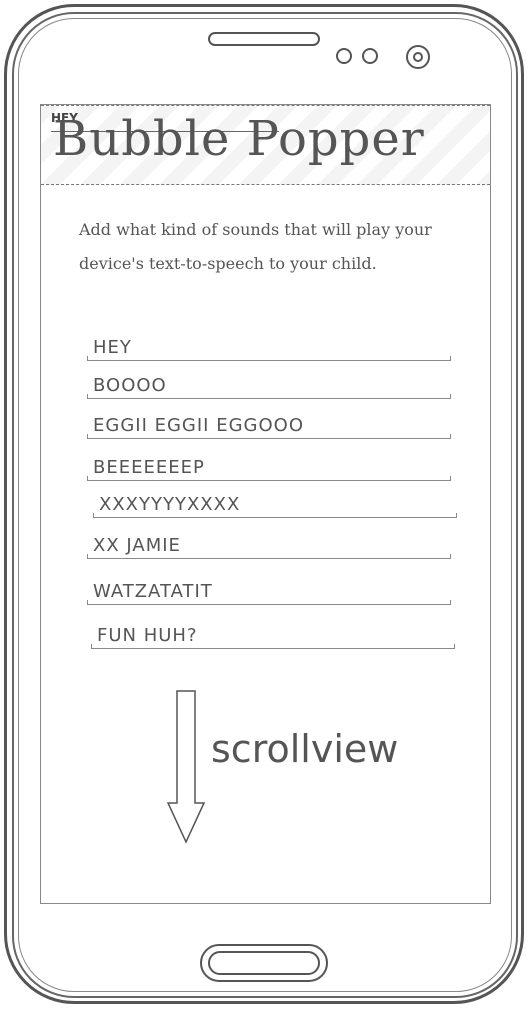 Image resolution: width=530 pixels, height=1010 pixels. What do you see at coordinates (186, 767) in the screenshot?
I see `arrow-down-icon` at bounding box center [186, 767].